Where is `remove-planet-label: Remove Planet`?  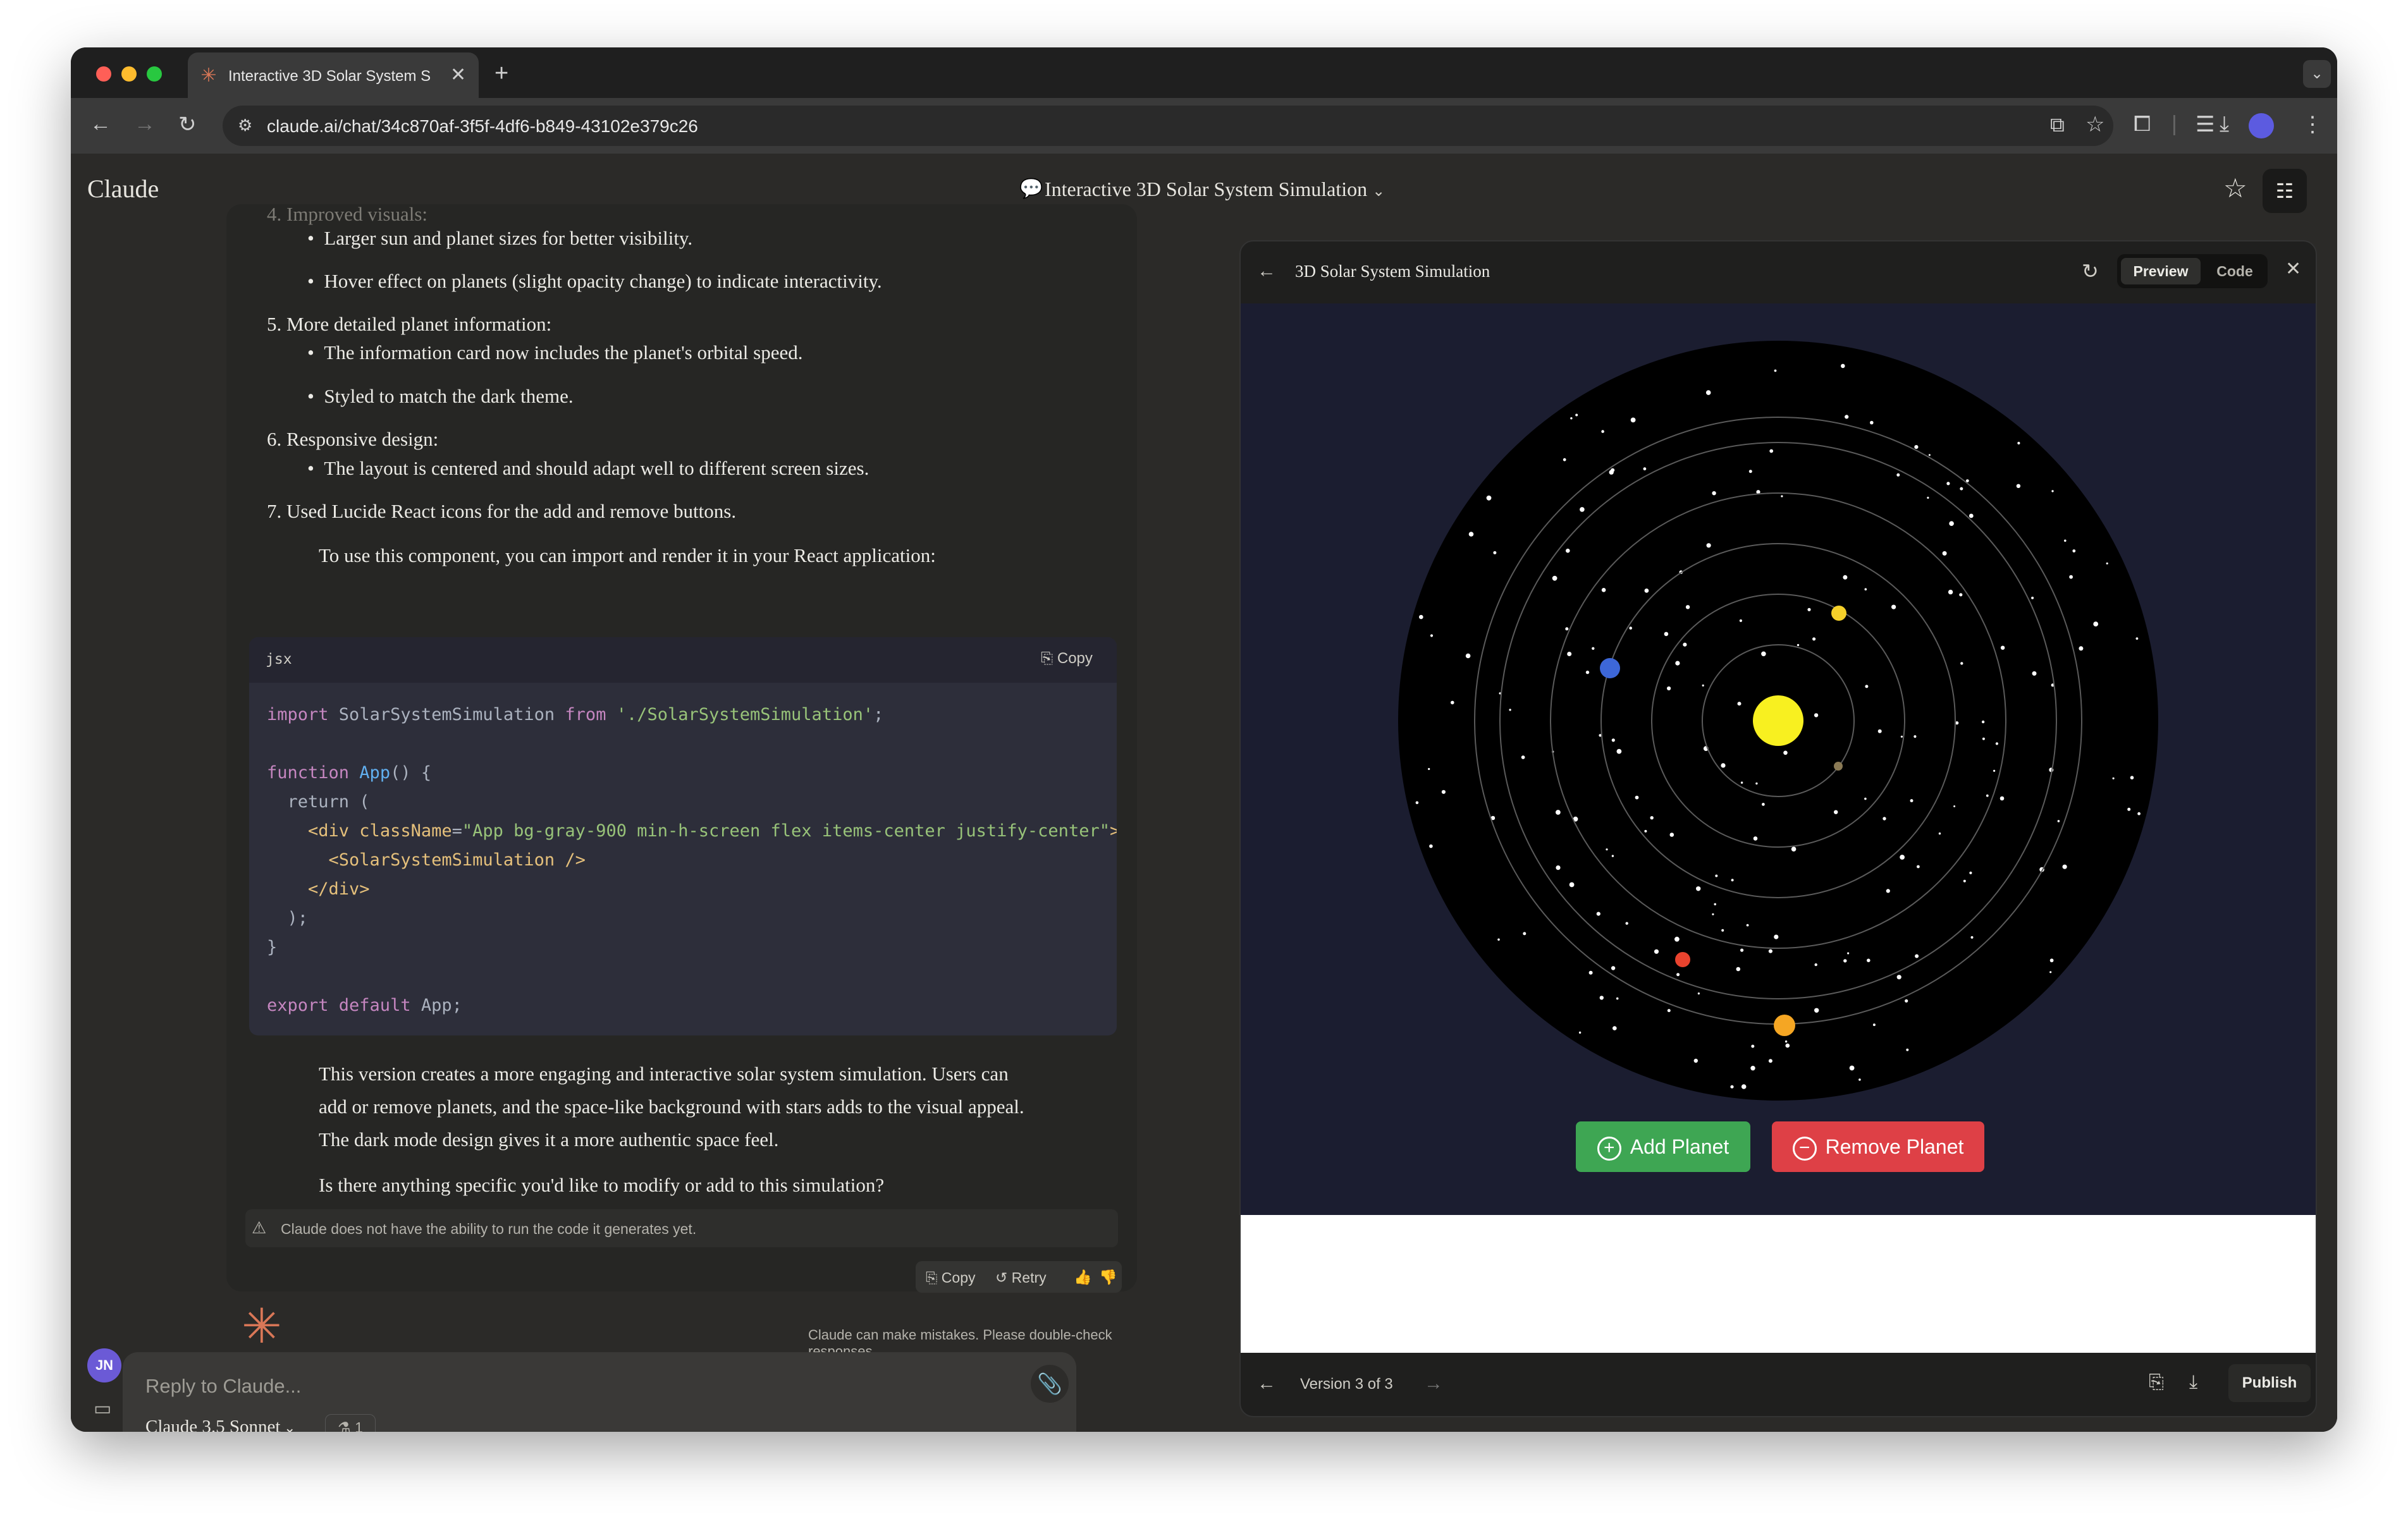
remove-planet-label: Remove Planet is located at coordinates (1894, 1146).